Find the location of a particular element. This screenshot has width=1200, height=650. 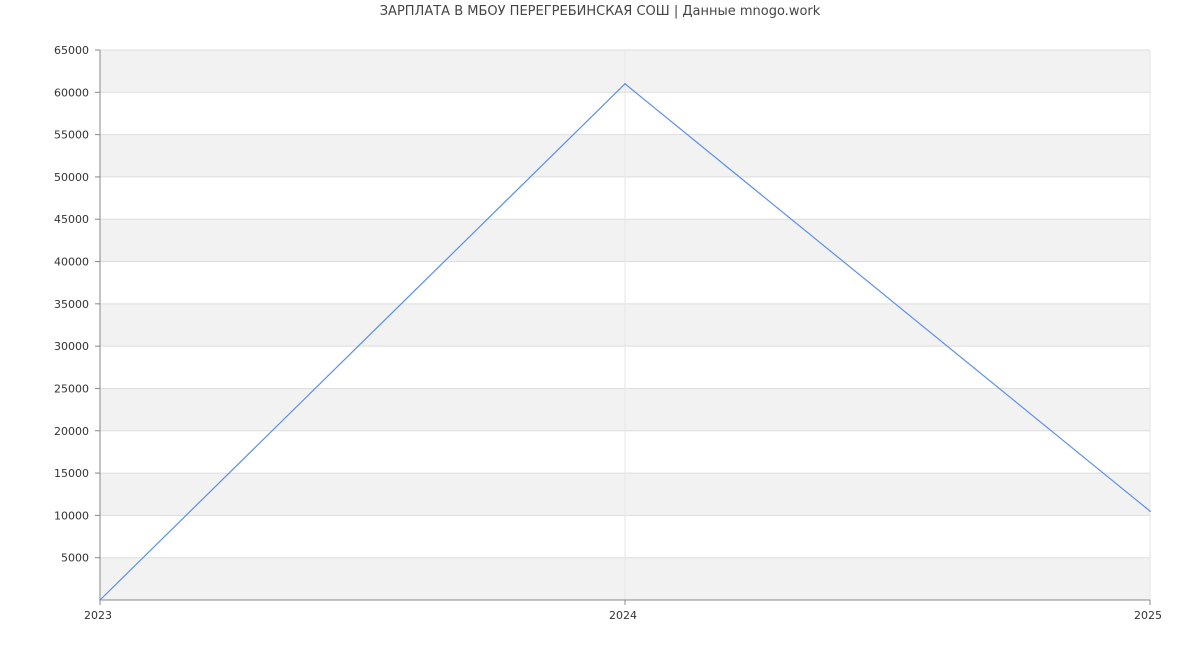

y-tick-label: 30000 is located at coordinates (71, 346).